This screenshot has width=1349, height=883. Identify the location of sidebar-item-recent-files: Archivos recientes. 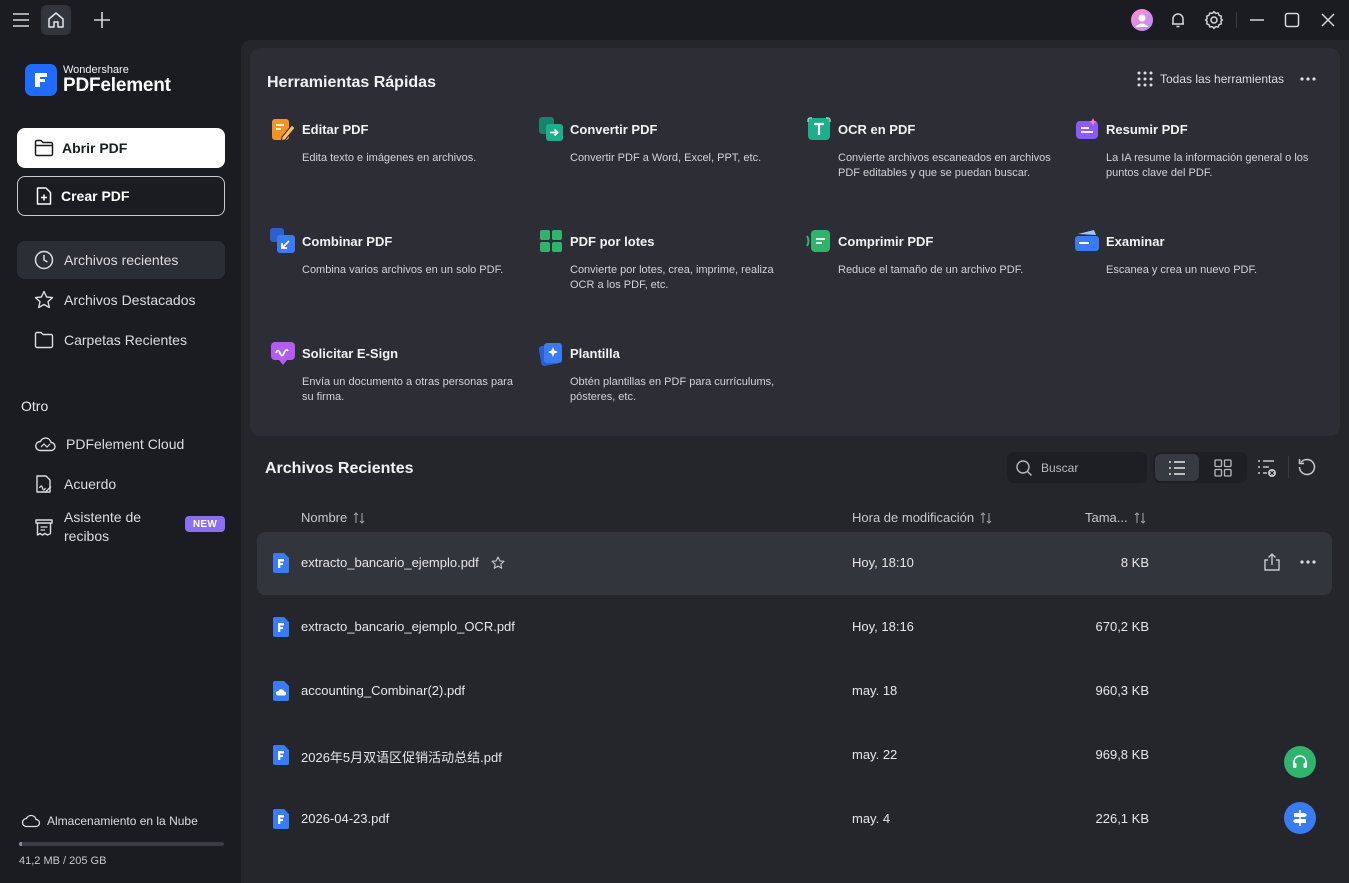
(121, 260).